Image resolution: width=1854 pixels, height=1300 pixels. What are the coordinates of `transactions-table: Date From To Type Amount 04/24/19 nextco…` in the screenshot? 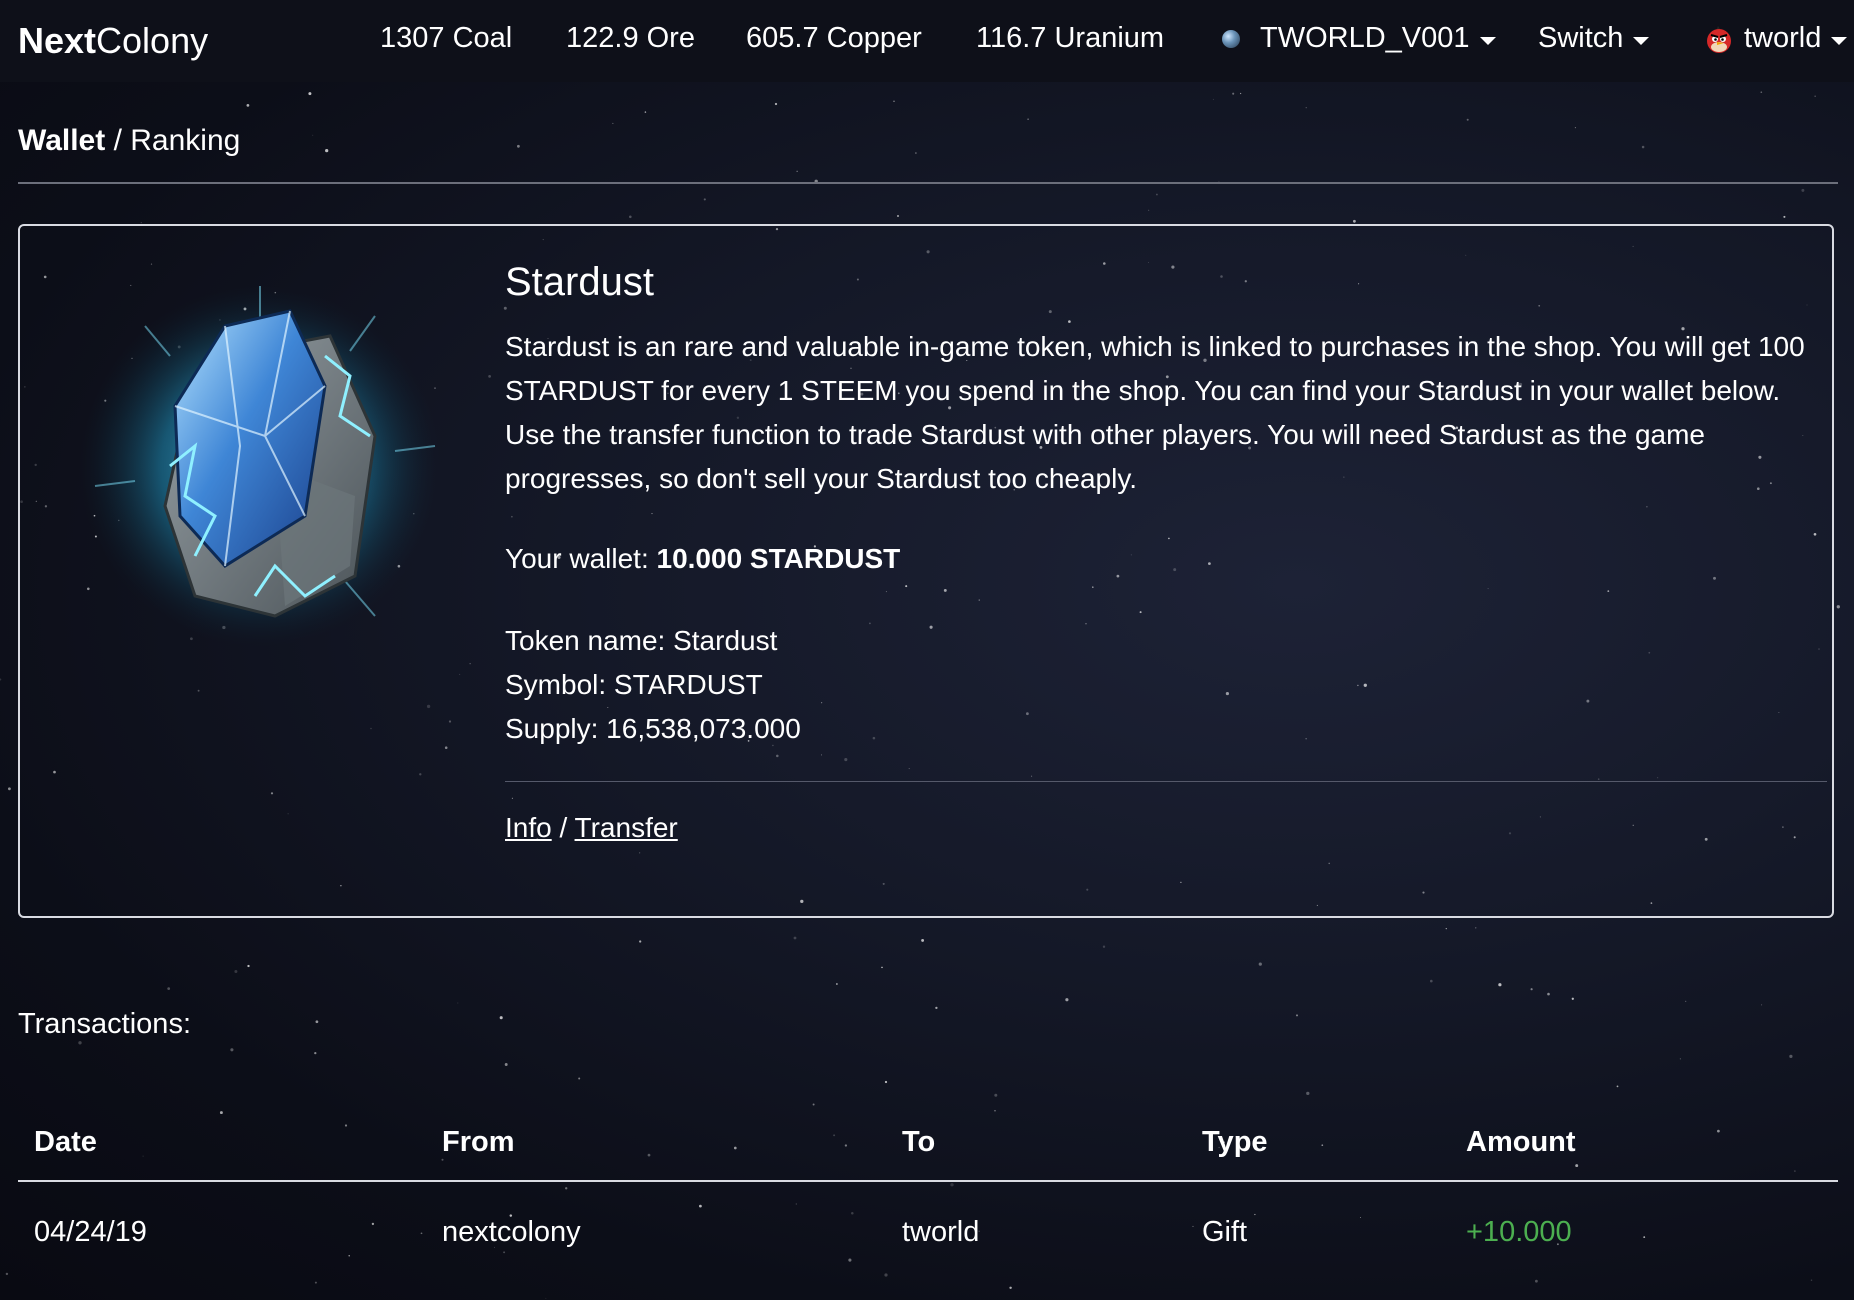 It's located at (928, 1190).